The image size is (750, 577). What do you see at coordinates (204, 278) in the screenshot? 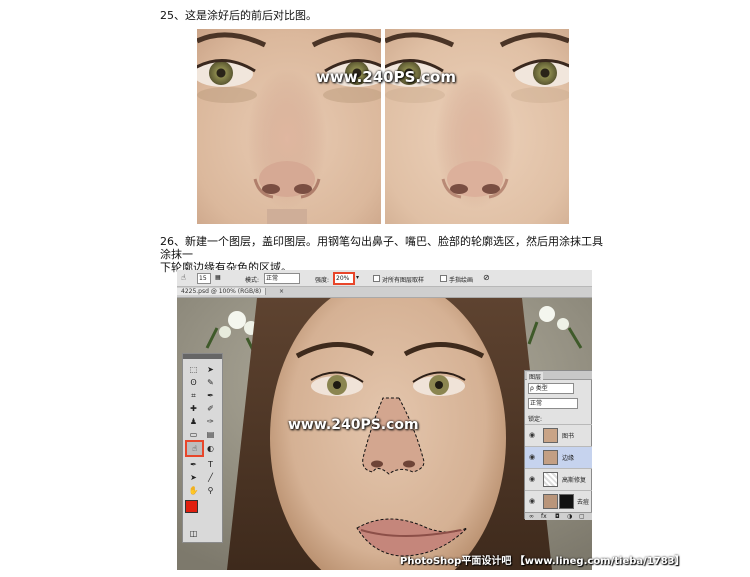
I see `brush-size-field: 15` at bounding box center [204, 278].